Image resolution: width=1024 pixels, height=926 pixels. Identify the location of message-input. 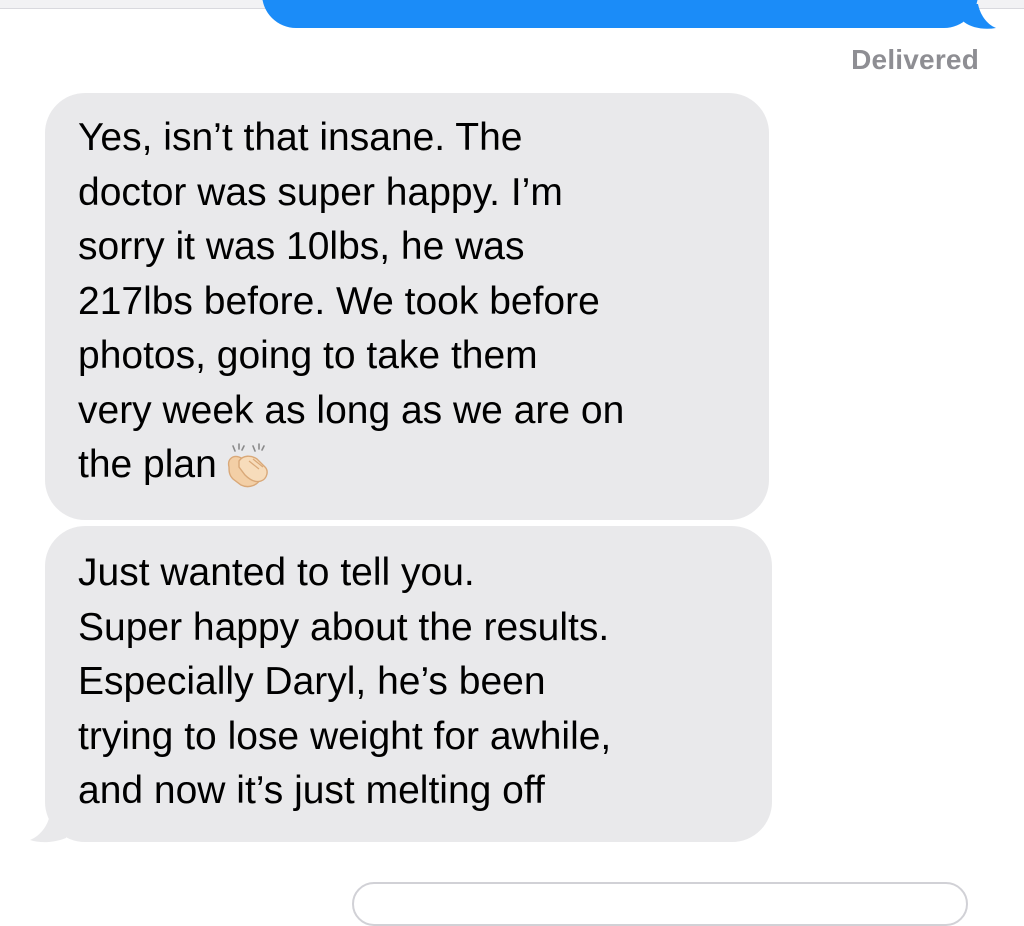
(660, 904).